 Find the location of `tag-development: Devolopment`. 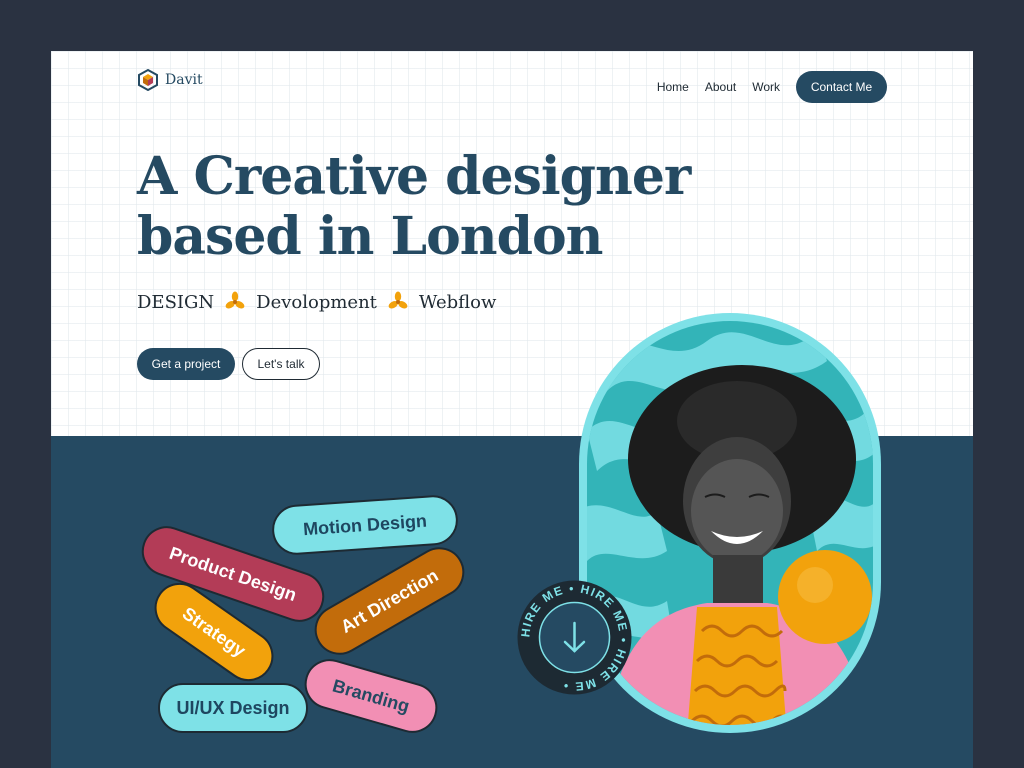

tag-development: Devolopment is located at coordinates (316, 302).